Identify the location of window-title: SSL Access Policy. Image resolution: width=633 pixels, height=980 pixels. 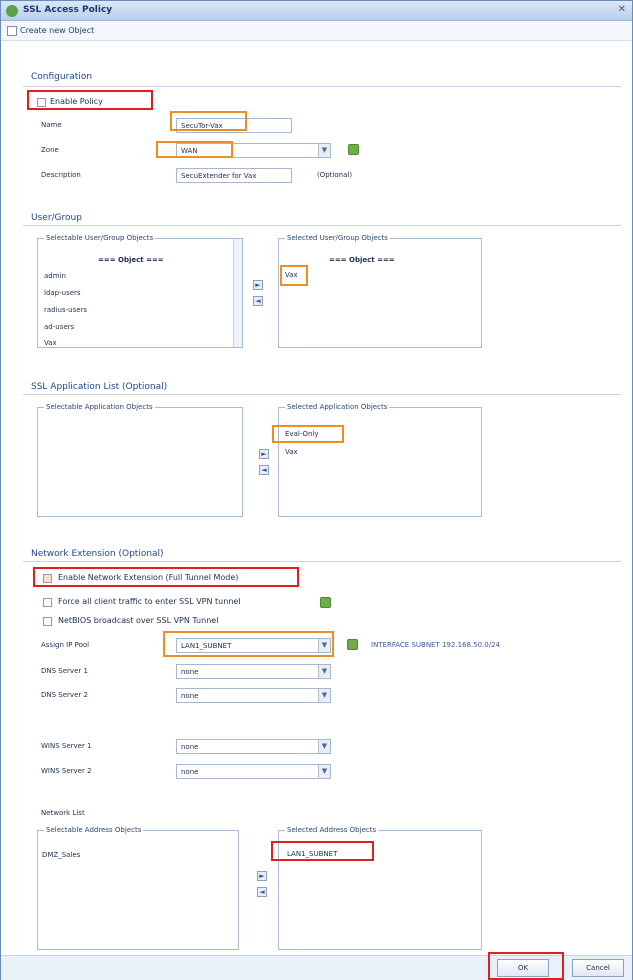
(68, 10).